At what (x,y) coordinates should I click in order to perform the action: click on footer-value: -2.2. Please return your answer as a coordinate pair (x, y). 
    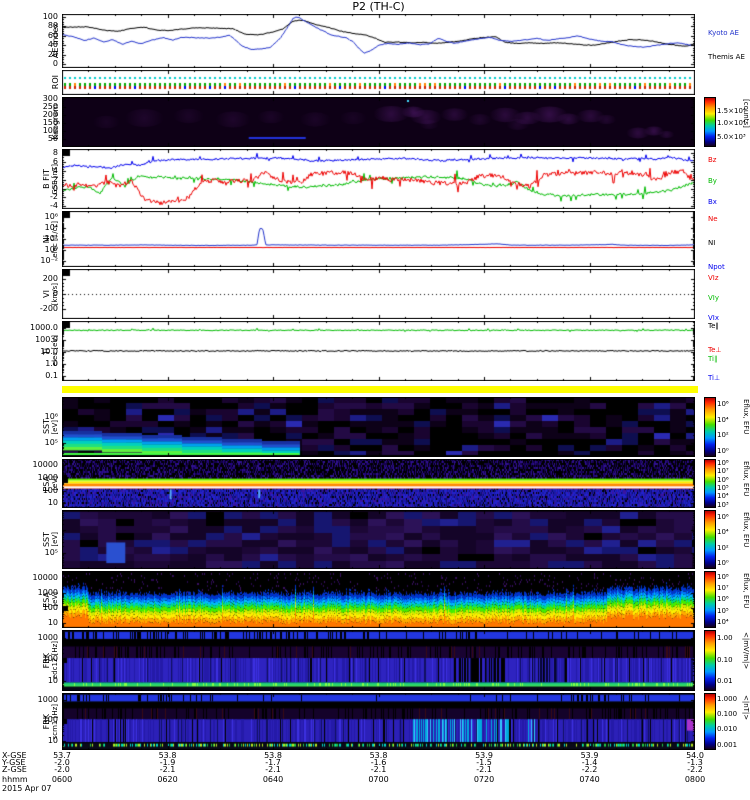
    Looking at the image, I should click on (695, 769).